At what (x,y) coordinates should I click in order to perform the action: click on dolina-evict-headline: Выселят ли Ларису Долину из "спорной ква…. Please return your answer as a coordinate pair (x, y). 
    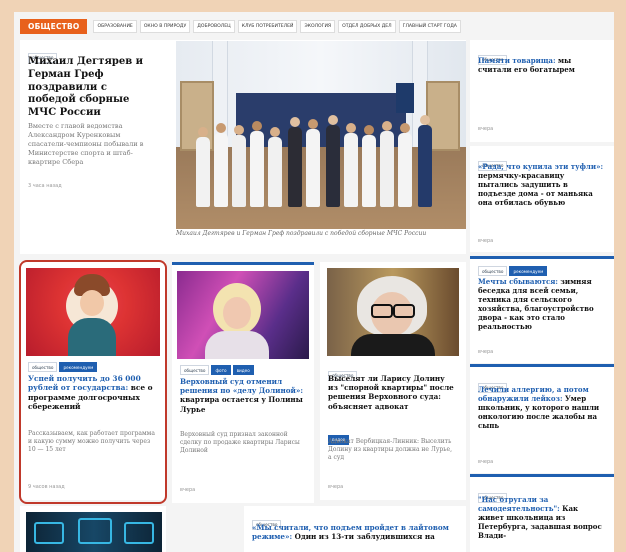
    Looking at the image, I should click on (392, 392).